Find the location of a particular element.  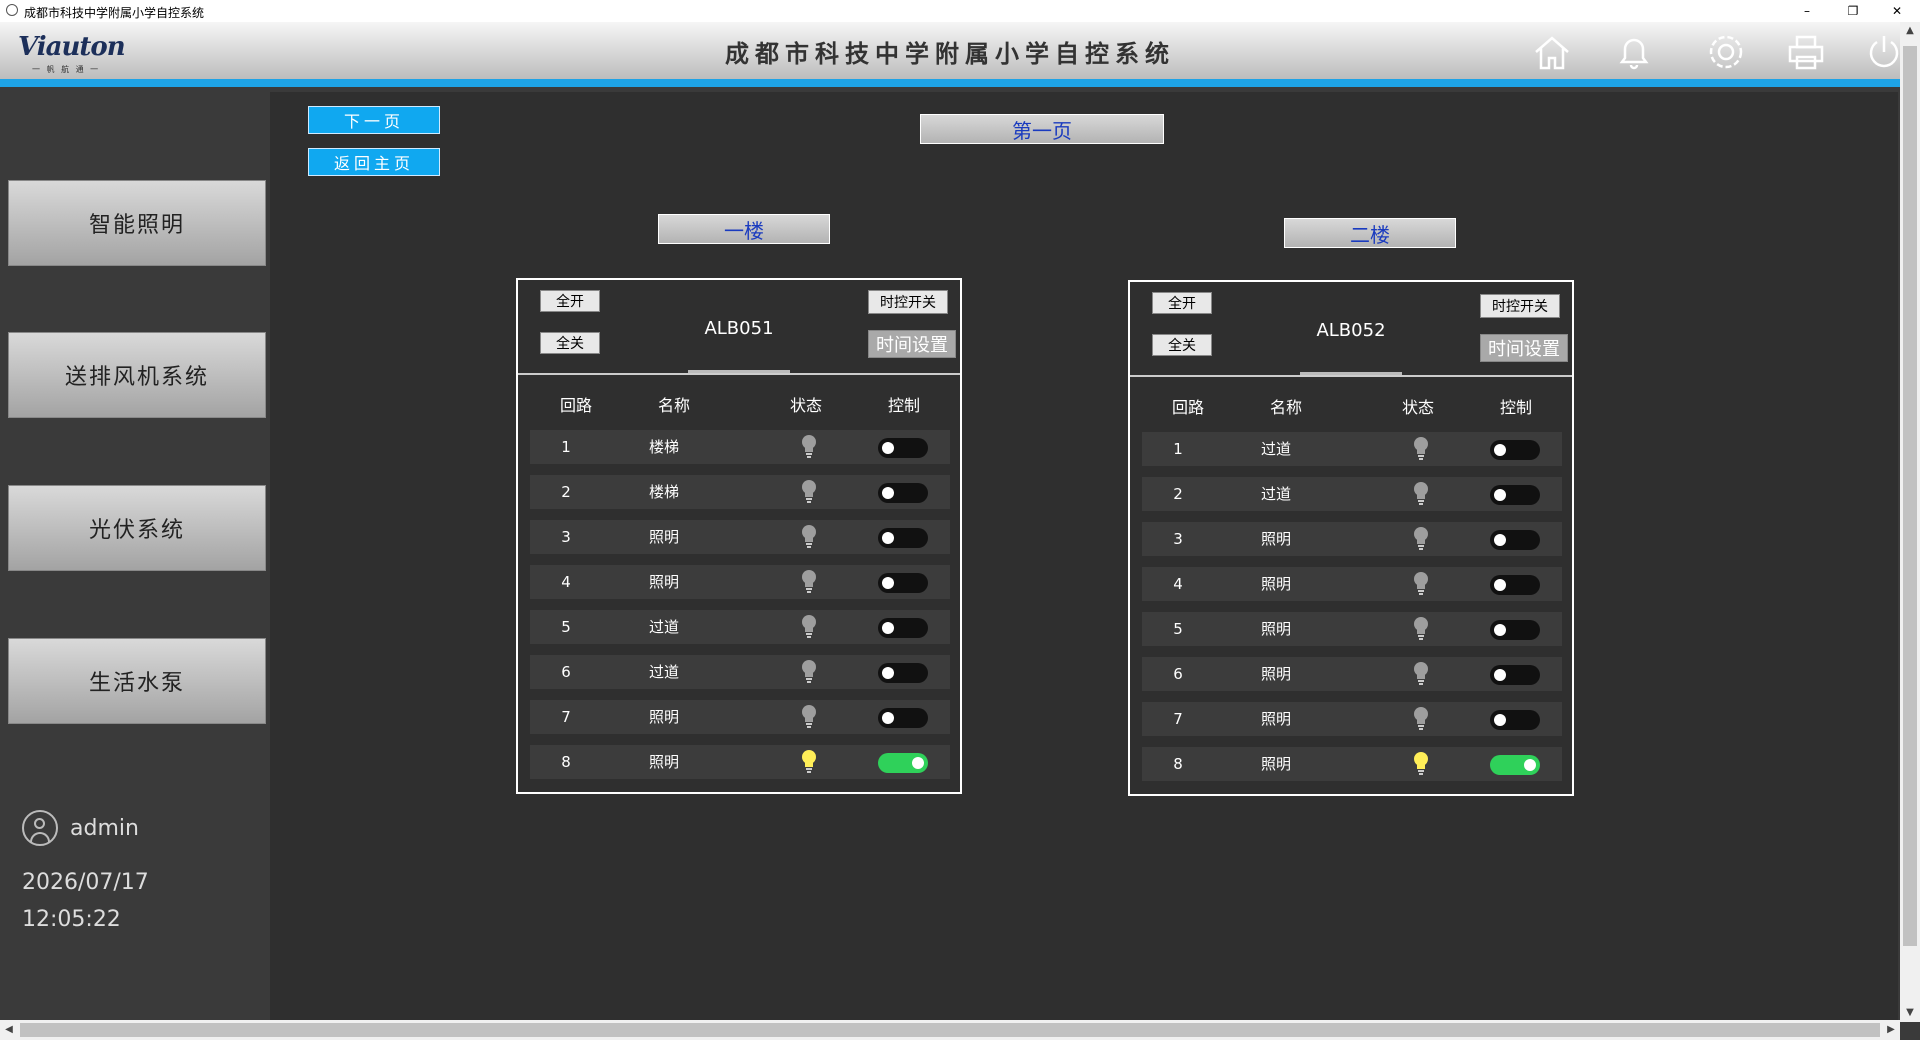

horizontal-scrollbar: ◀ ▶ is located at coordinates (950, 1030).